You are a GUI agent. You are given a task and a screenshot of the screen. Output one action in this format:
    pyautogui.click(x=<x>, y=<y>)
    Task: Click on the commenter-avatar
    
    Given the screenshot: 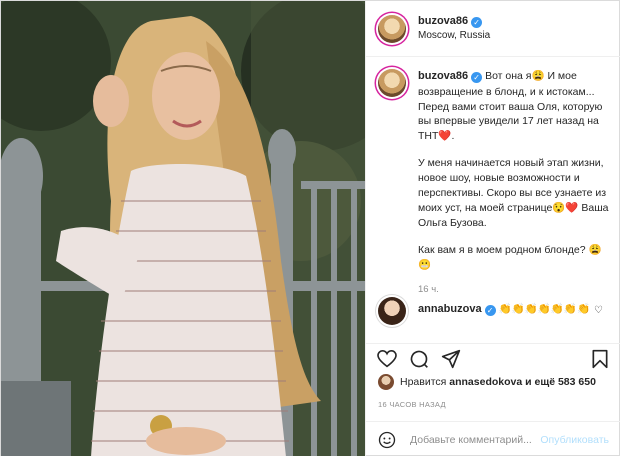 What is the action you would take?
    pyautogui.click(x=392, y=311)
    